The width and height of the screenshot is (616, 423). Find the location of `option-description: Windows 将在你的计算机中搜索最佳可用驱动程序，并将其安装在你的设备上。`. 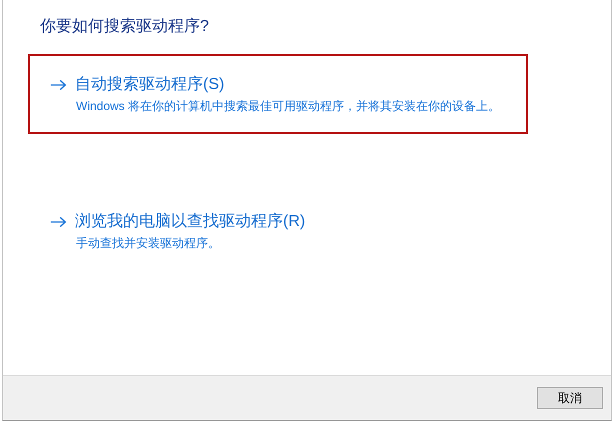

option-description: Windows 将在你的计算机中搜索最佳可用驱动程序，并将其安装在你的设备上。 is located at coordinates (289, 106).